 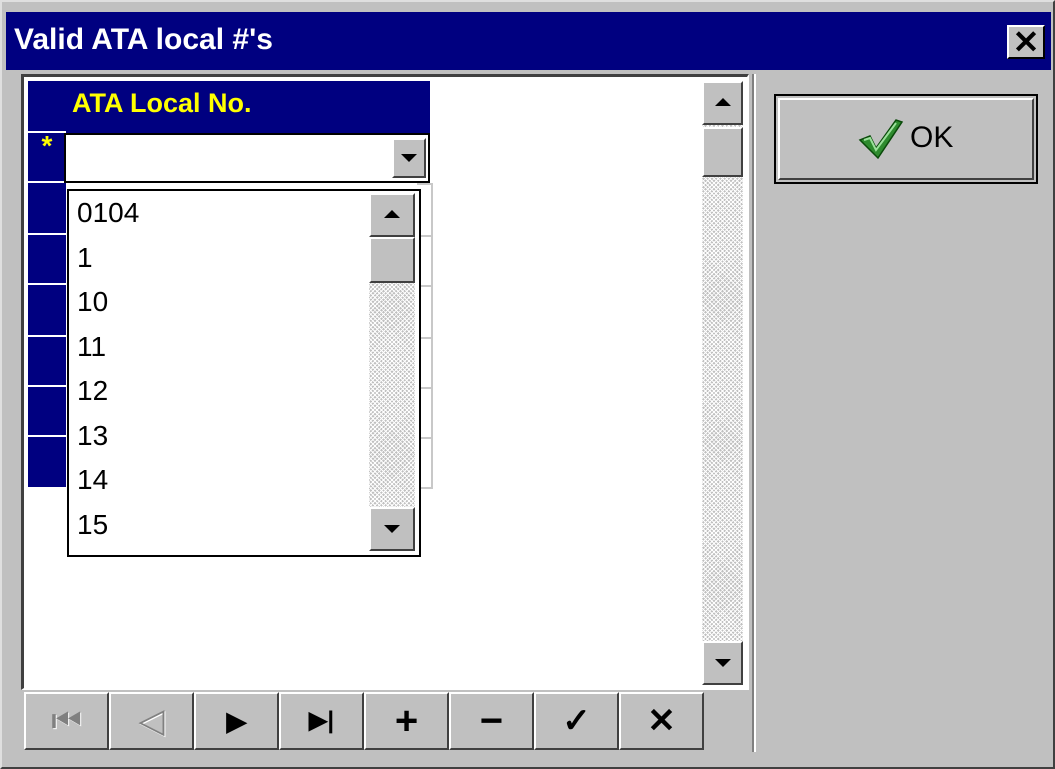 I want to click on nav-post-button: ✓, so click(x=576, y=721).